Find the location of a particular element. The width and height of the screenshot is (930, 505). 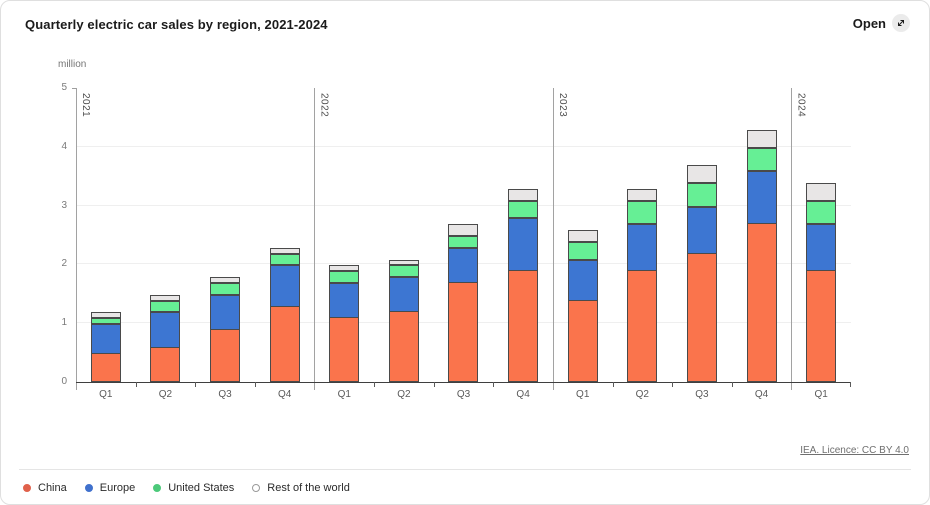

legend-item-rest-of-the-world: Rest of the world is located at coordinates (301, 488).